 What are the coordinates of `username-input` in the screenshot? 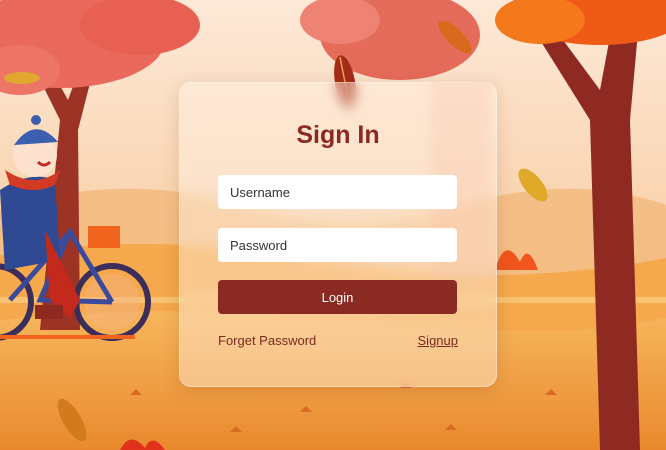 It's located at (337, 192).